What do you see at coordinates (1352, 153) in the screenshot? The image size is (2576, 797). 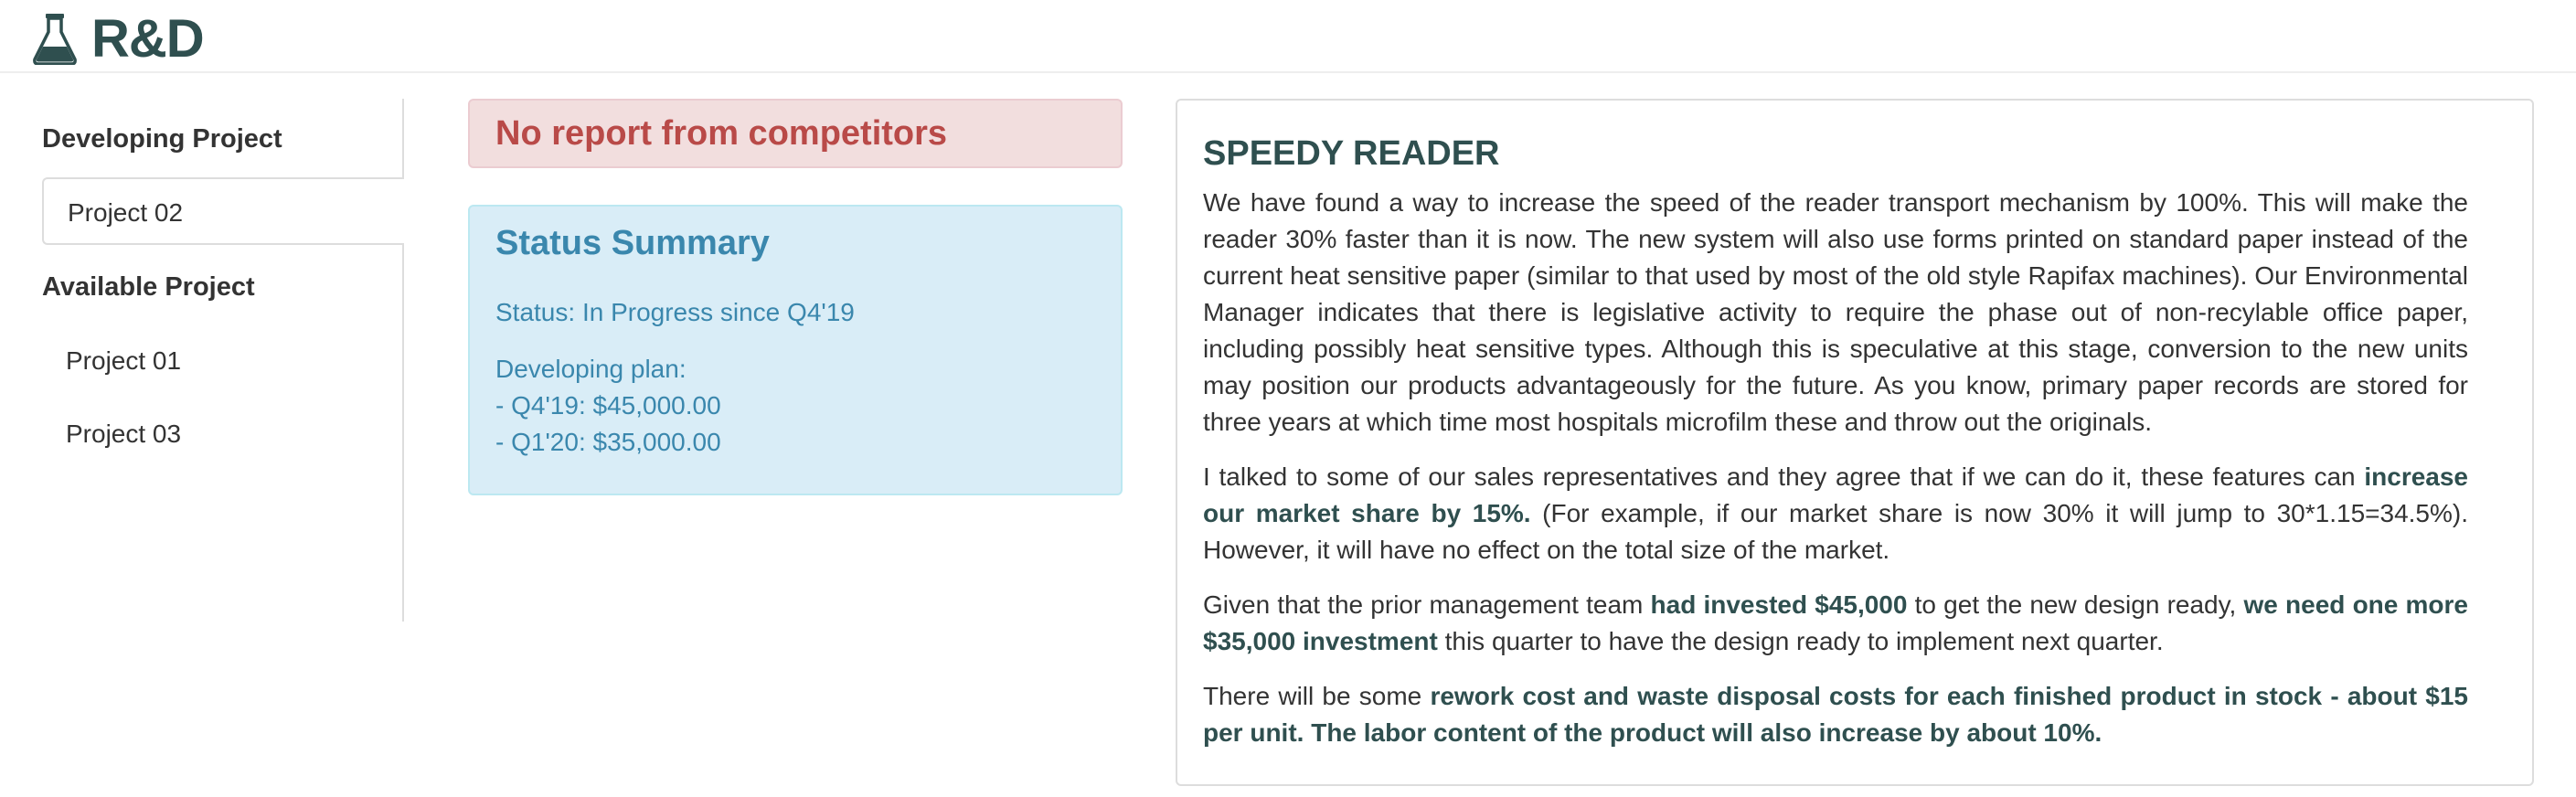 I see `report-title: SPEEDY READER` at bounding box center [1352, 153].